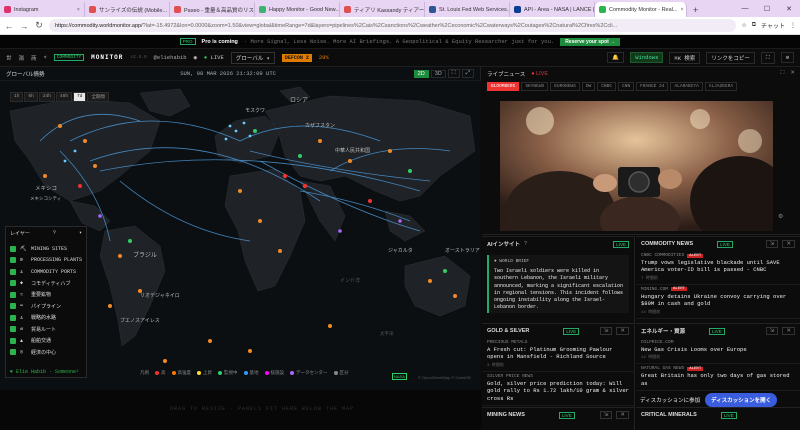 The width and height of the screenshot is (800, 430). Describe the element at coordinates (17, 97) in the screenshot. I see `time-1h: 1h` at that location.